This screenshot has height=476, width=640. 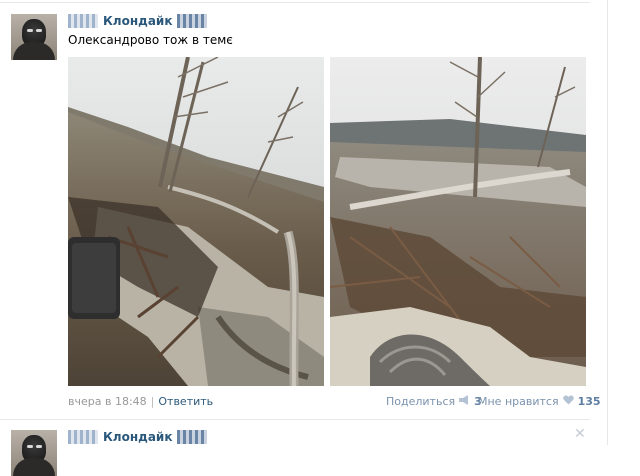 What do you see at coordinates (607, 222) in the screenshot?
I see `feed-right-border` at bounding box center [607, 222].